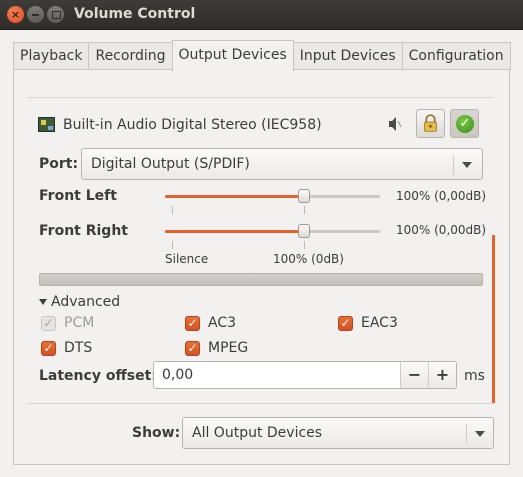 The width and height of the screenshot is (523, 477). Describe the element at coordinates (232, 55) in the screenshot. I see `tab-output-devices: Output Devices` at that location.